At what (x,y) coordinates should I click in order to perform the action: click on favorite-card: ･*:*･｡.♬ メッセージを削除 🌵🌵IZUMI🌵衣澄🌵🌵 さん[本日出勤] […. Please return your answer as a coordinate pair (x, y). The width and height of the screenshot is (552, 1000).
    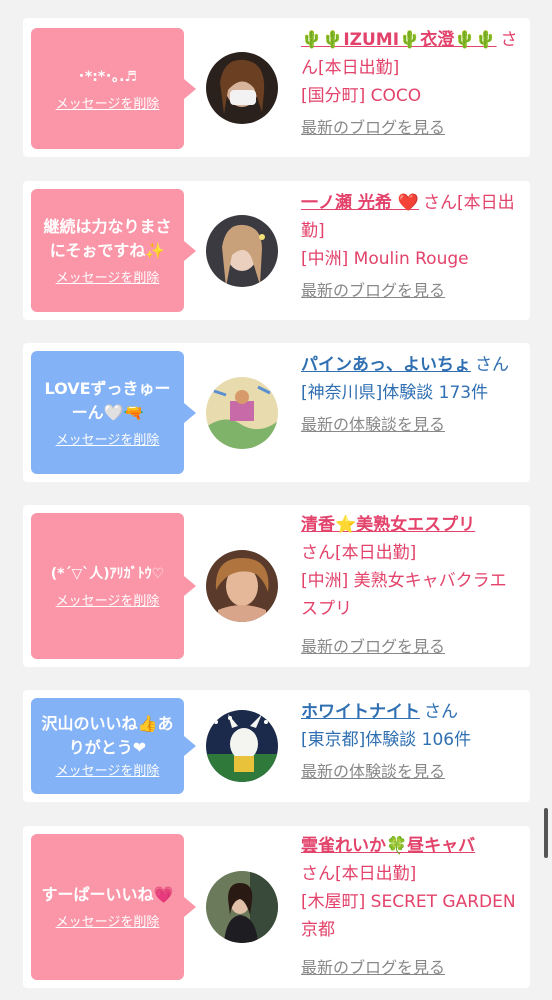
    Looking at the image, I should click on (276, 87).